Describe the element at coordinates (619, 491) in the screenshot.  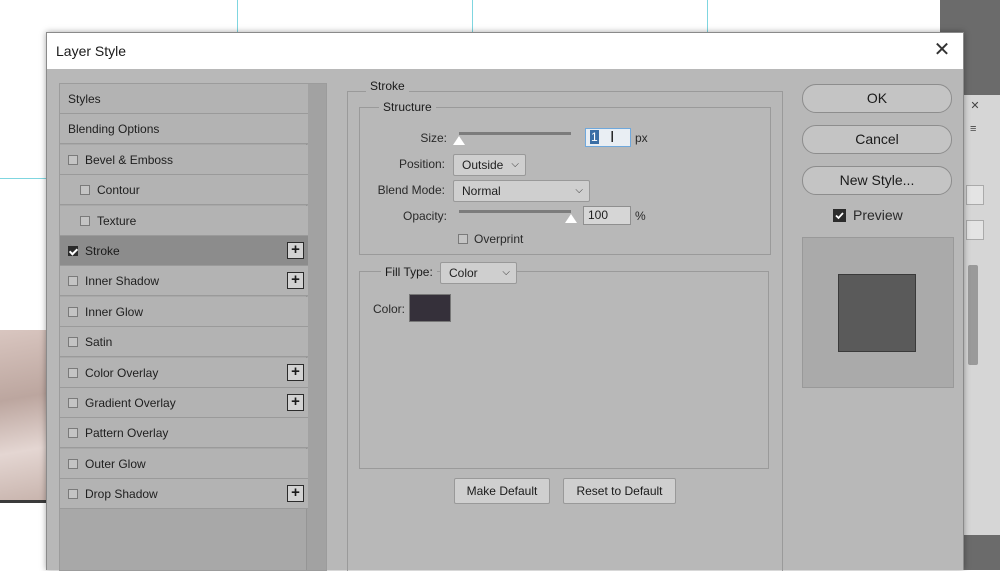
I see `reset-to-default-button: Reset to Default` at that location.